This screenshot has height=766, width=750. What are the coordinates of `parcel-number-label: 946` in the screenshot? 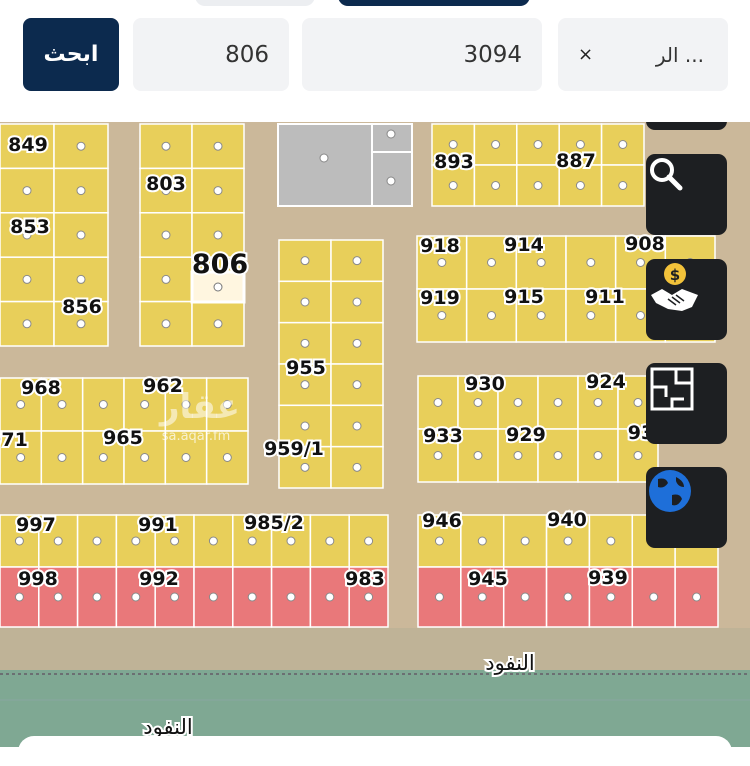 It's located at (442, 521).